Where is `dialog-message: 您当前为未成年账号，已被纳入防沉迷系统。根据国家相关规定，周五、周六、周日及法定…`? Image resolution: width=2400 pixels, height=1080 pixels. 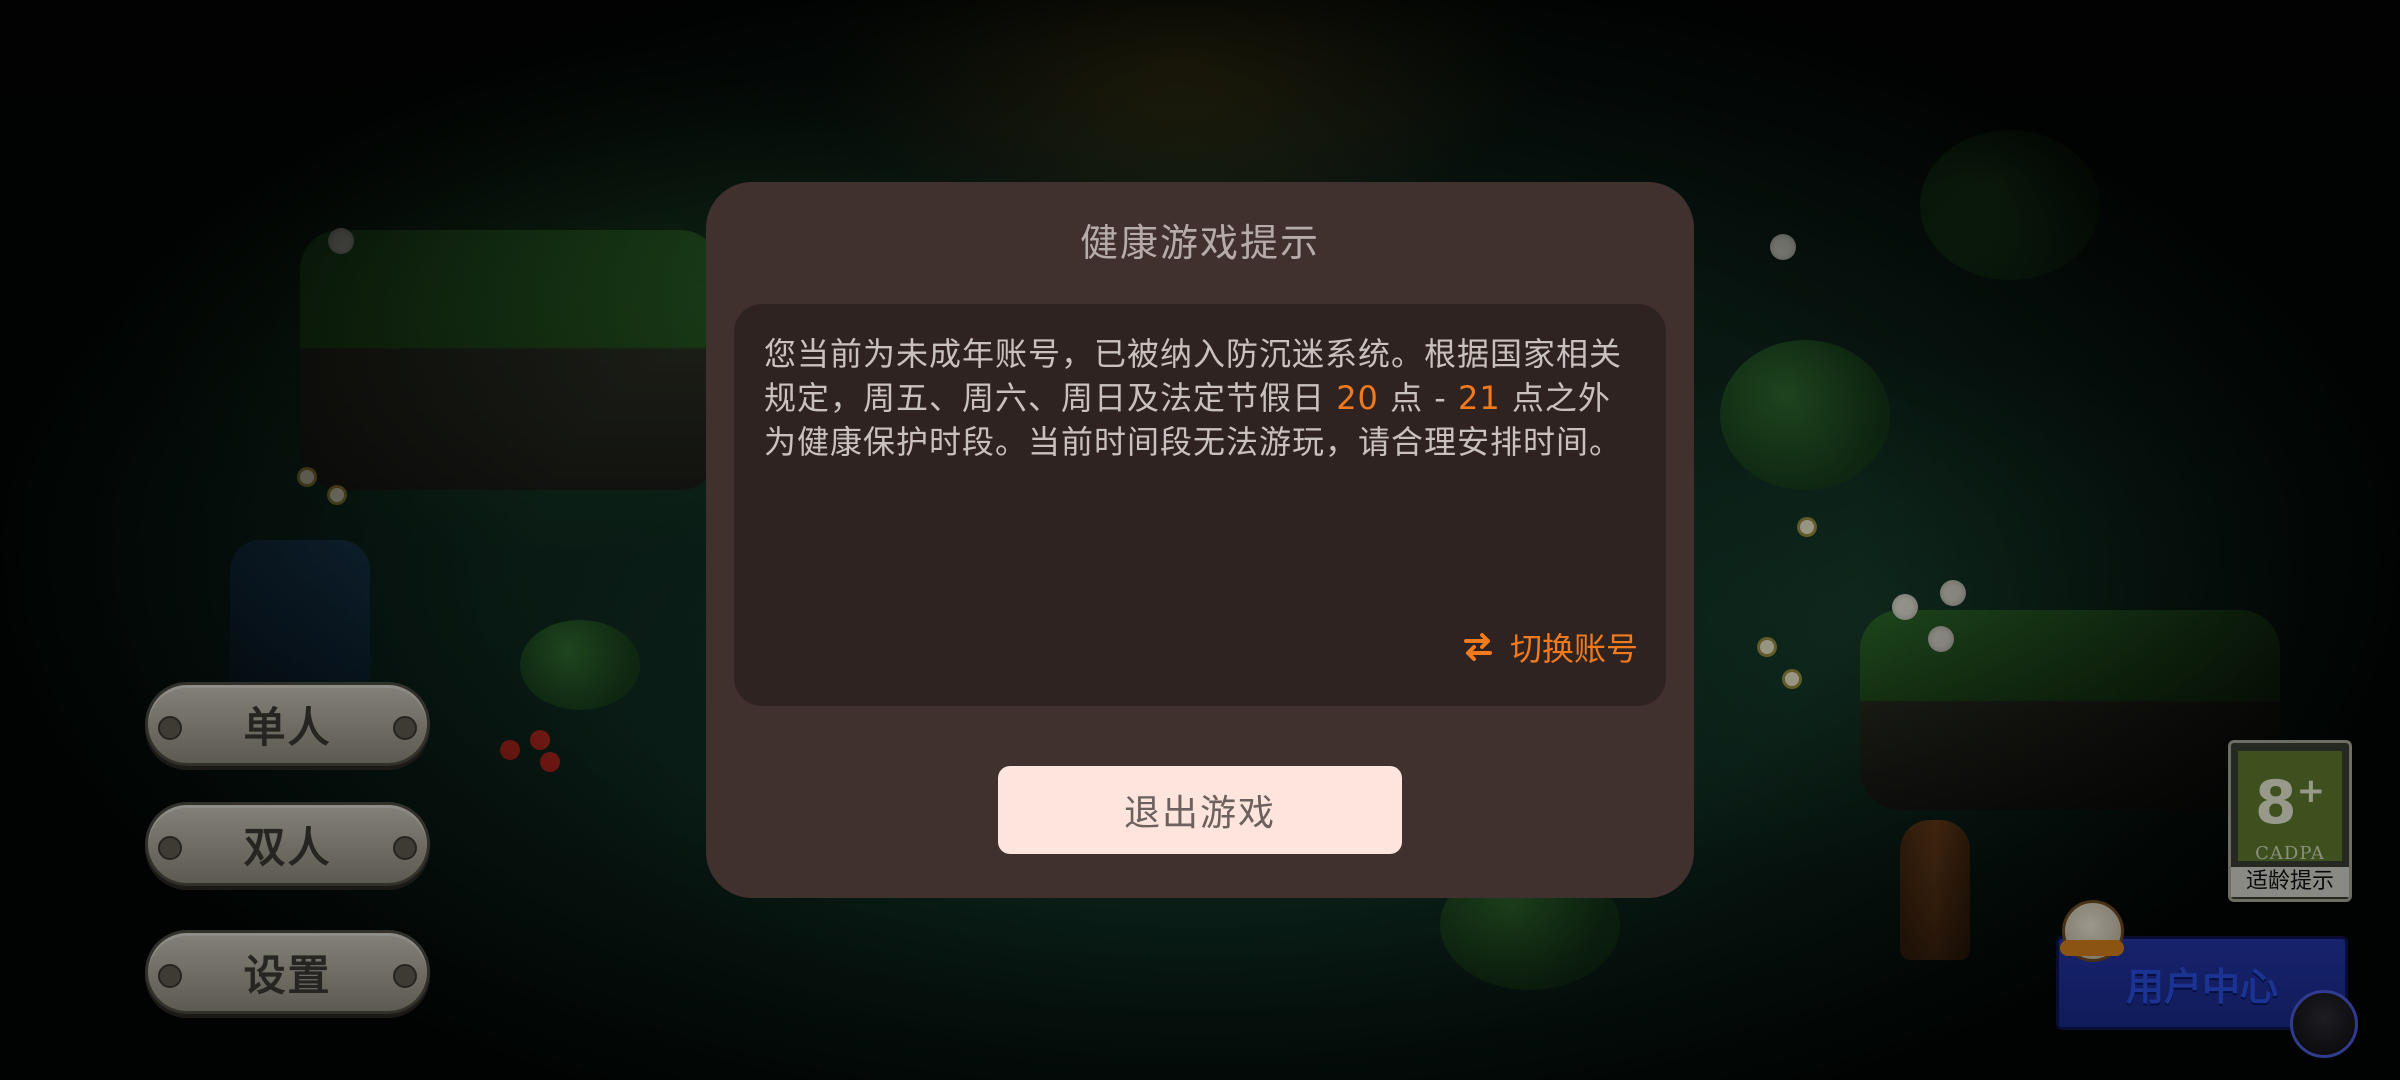 dialog-message: 您当前为未成年账号，已被纳入防沉迷系统。根据国家相关规定，周五、周六、周日及法定… is located at coordinates (1200, 398).